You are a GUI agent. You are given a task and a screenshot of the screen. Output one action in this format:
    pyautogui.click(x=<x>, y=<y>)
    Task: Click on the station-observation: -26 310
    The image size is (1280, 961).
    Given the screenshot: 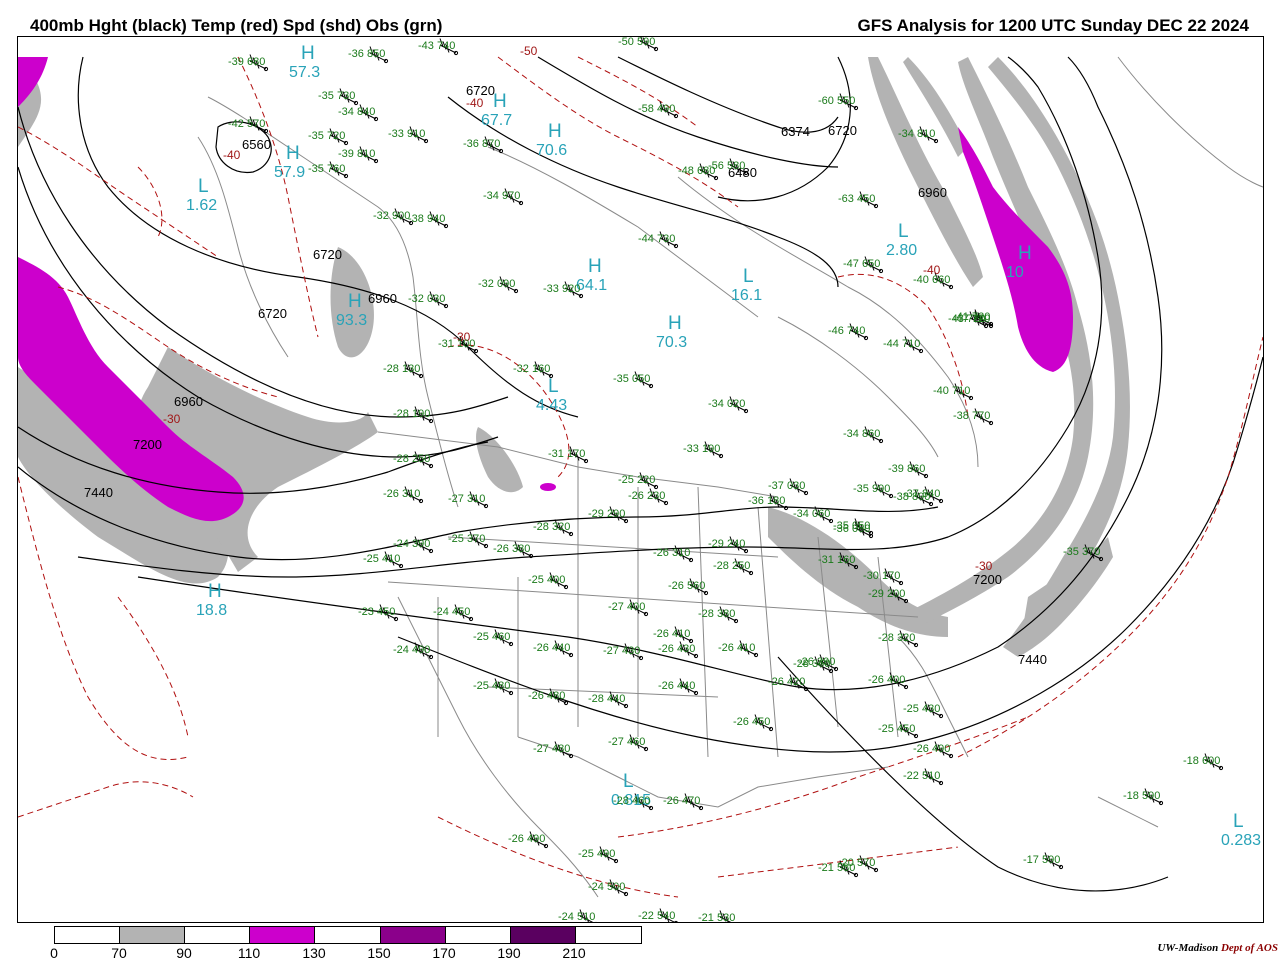 What is the action you would take?
    pyautogui.click(x=671, y=553)
    